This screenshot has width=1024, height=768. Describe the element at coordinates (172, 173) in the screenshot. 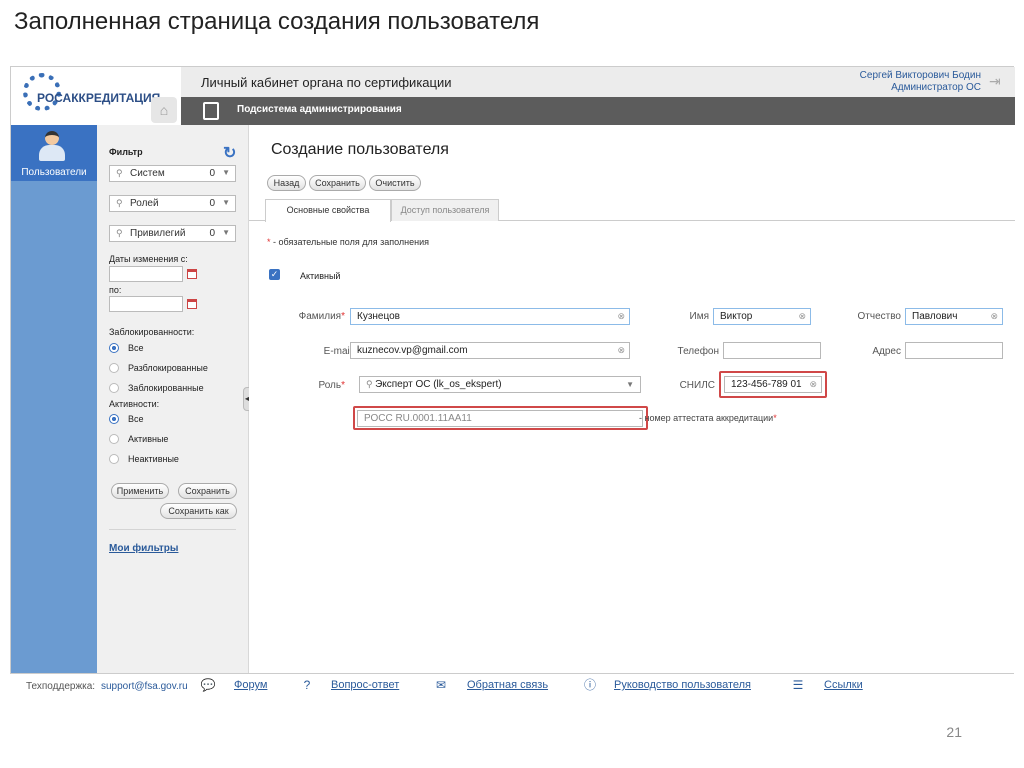

I see `filter-systems-select: ⚲ Систем 0 ▼` at that location.